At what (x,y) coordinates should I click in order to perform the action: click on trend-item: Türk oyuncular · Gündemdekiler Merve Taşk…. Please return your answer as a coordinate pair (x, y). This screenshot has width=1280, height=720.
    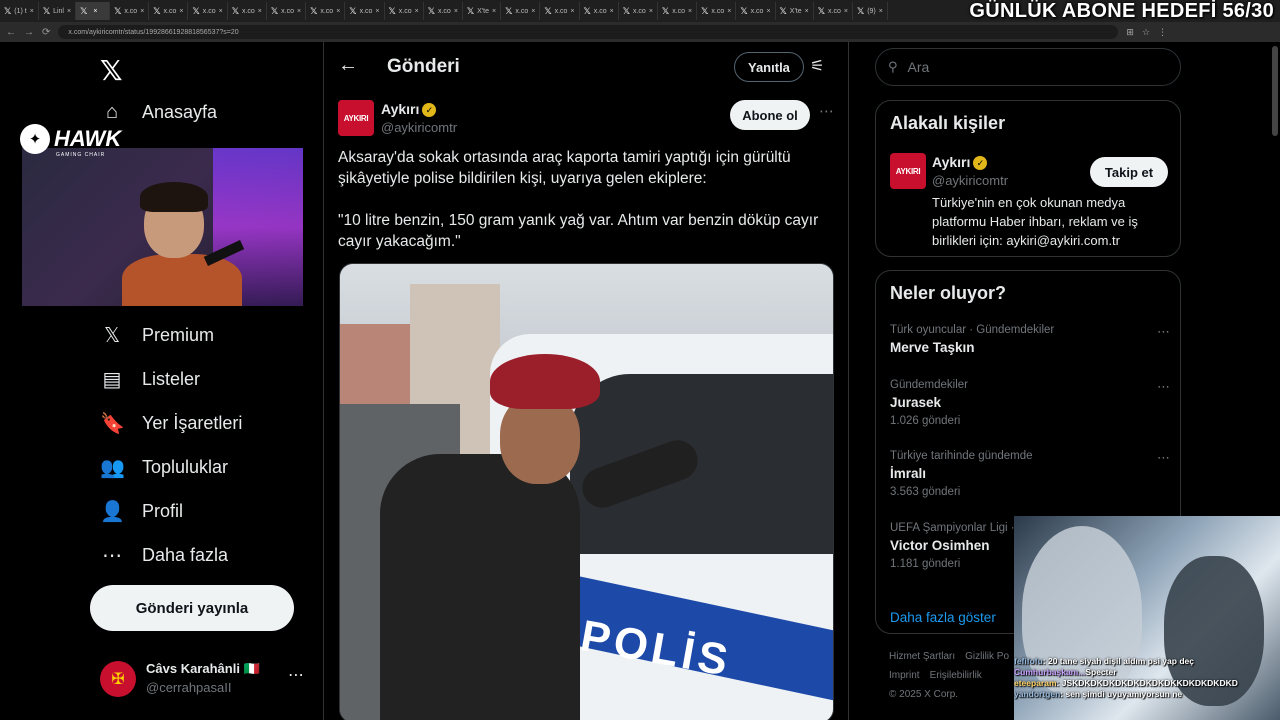
    Looking at the image, I should click on (1030, 339).